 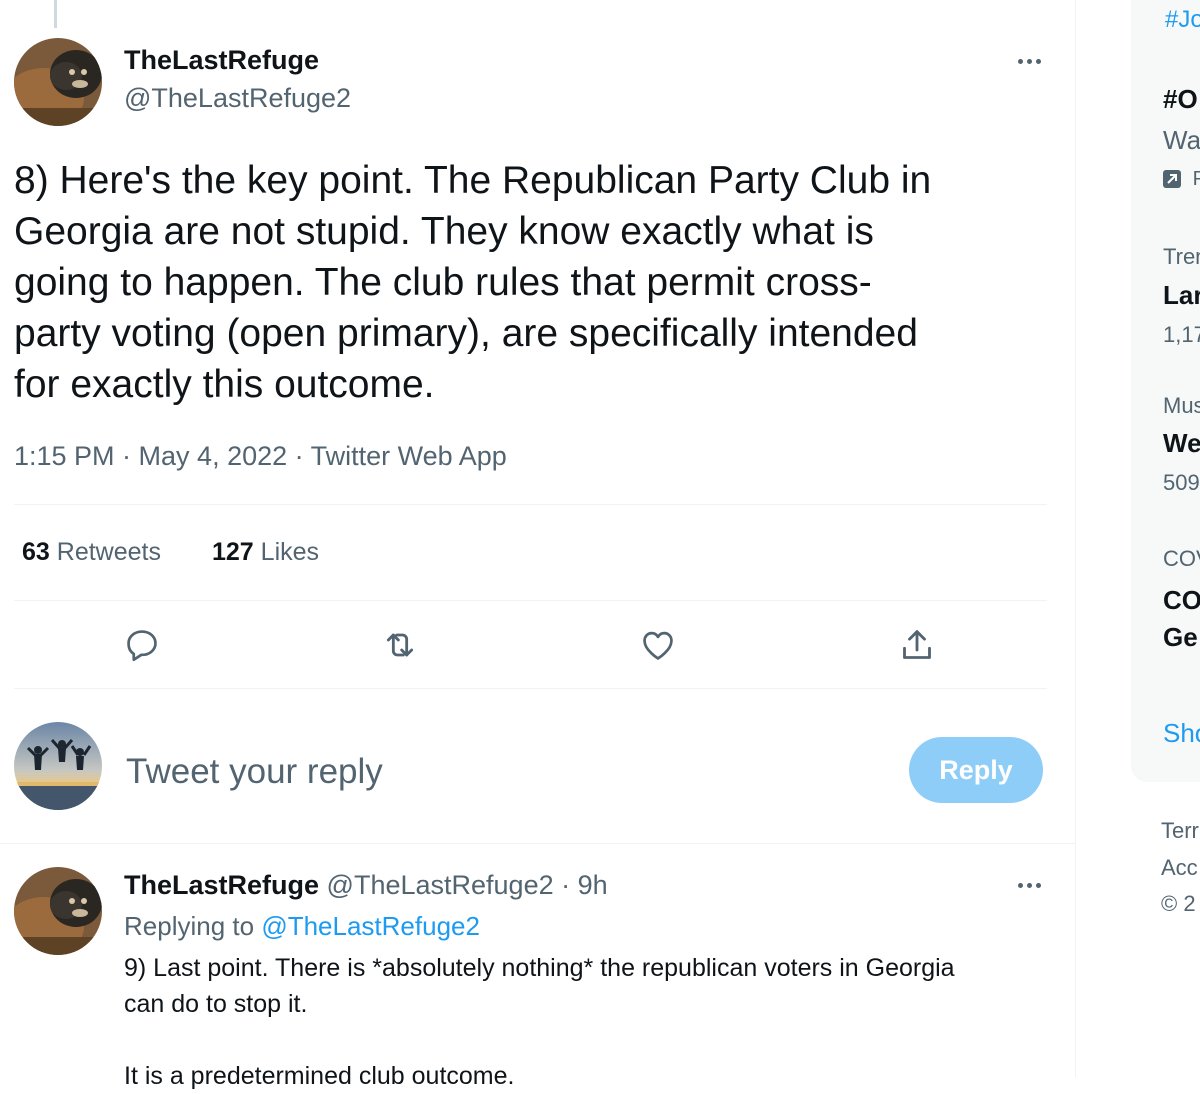 I want to click on replying-to: Replying to @TheLastRefuge2, so click(x=302, y=926).